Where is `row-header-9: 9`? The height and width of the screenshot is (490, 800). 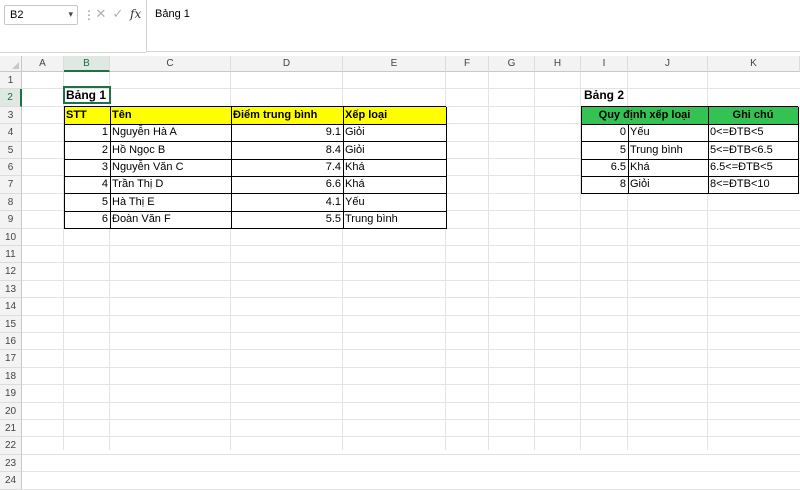
row-header-9: 9 is located at coordinates (11, 220).